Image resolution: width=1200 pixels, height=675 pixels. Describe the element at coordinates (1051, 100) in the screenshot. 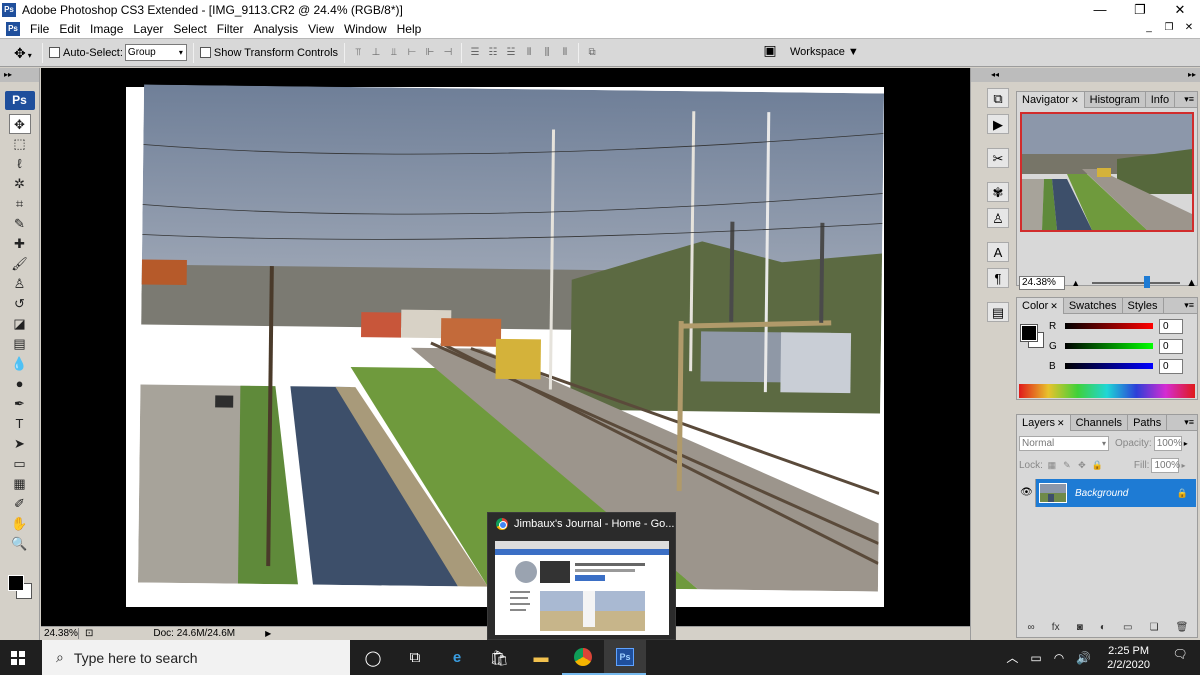

I see `tab-navigator: Navigator ✕` at that location.